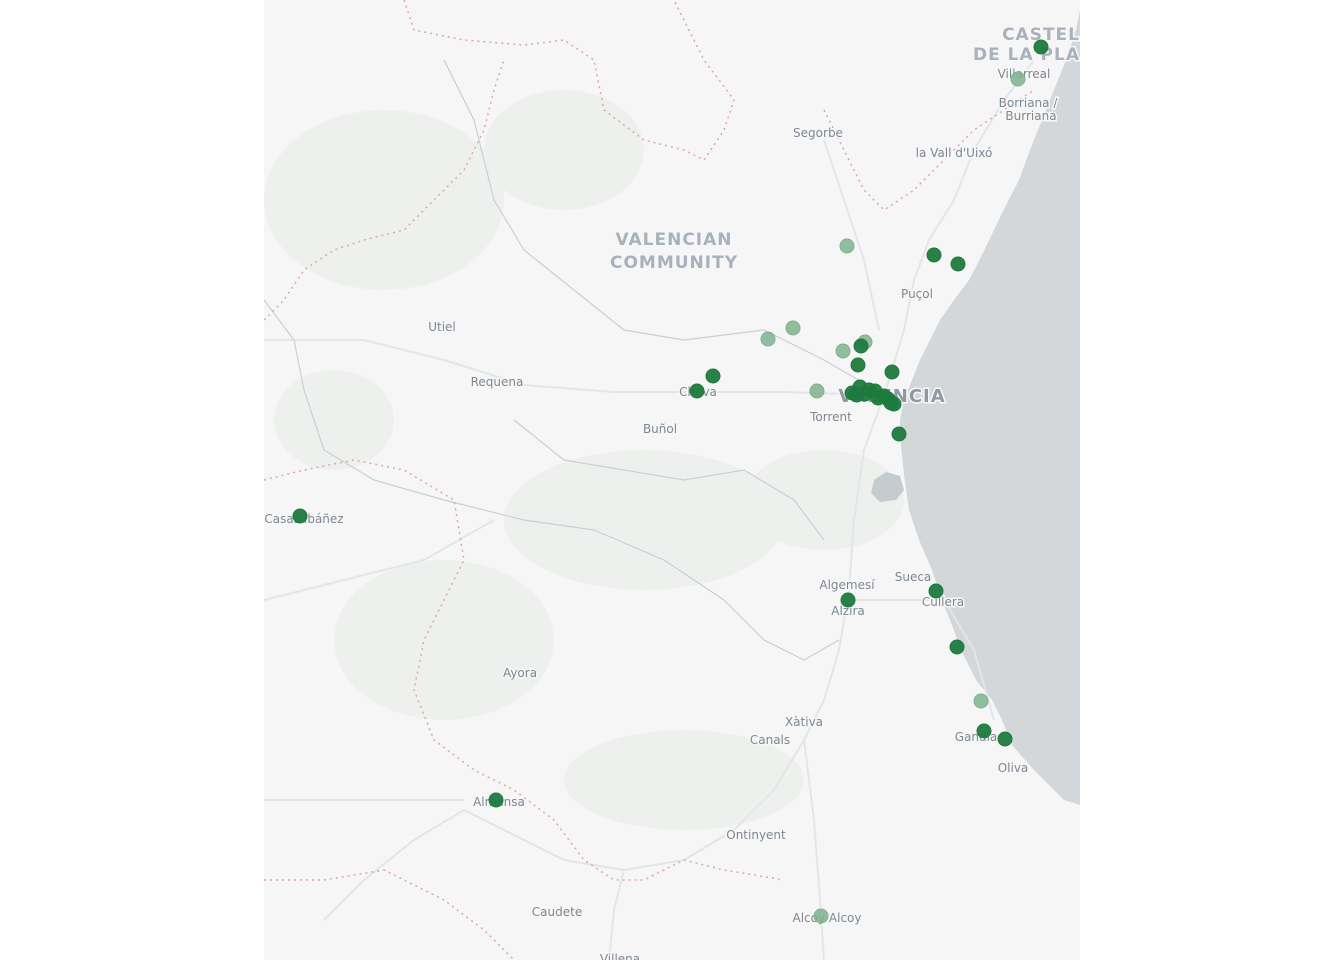 The height and width of the screenshot is (960, 1344). Describe the element at coordinates (442, 327) in the screenshot. I see `label-utiel: Utiel` at that location.